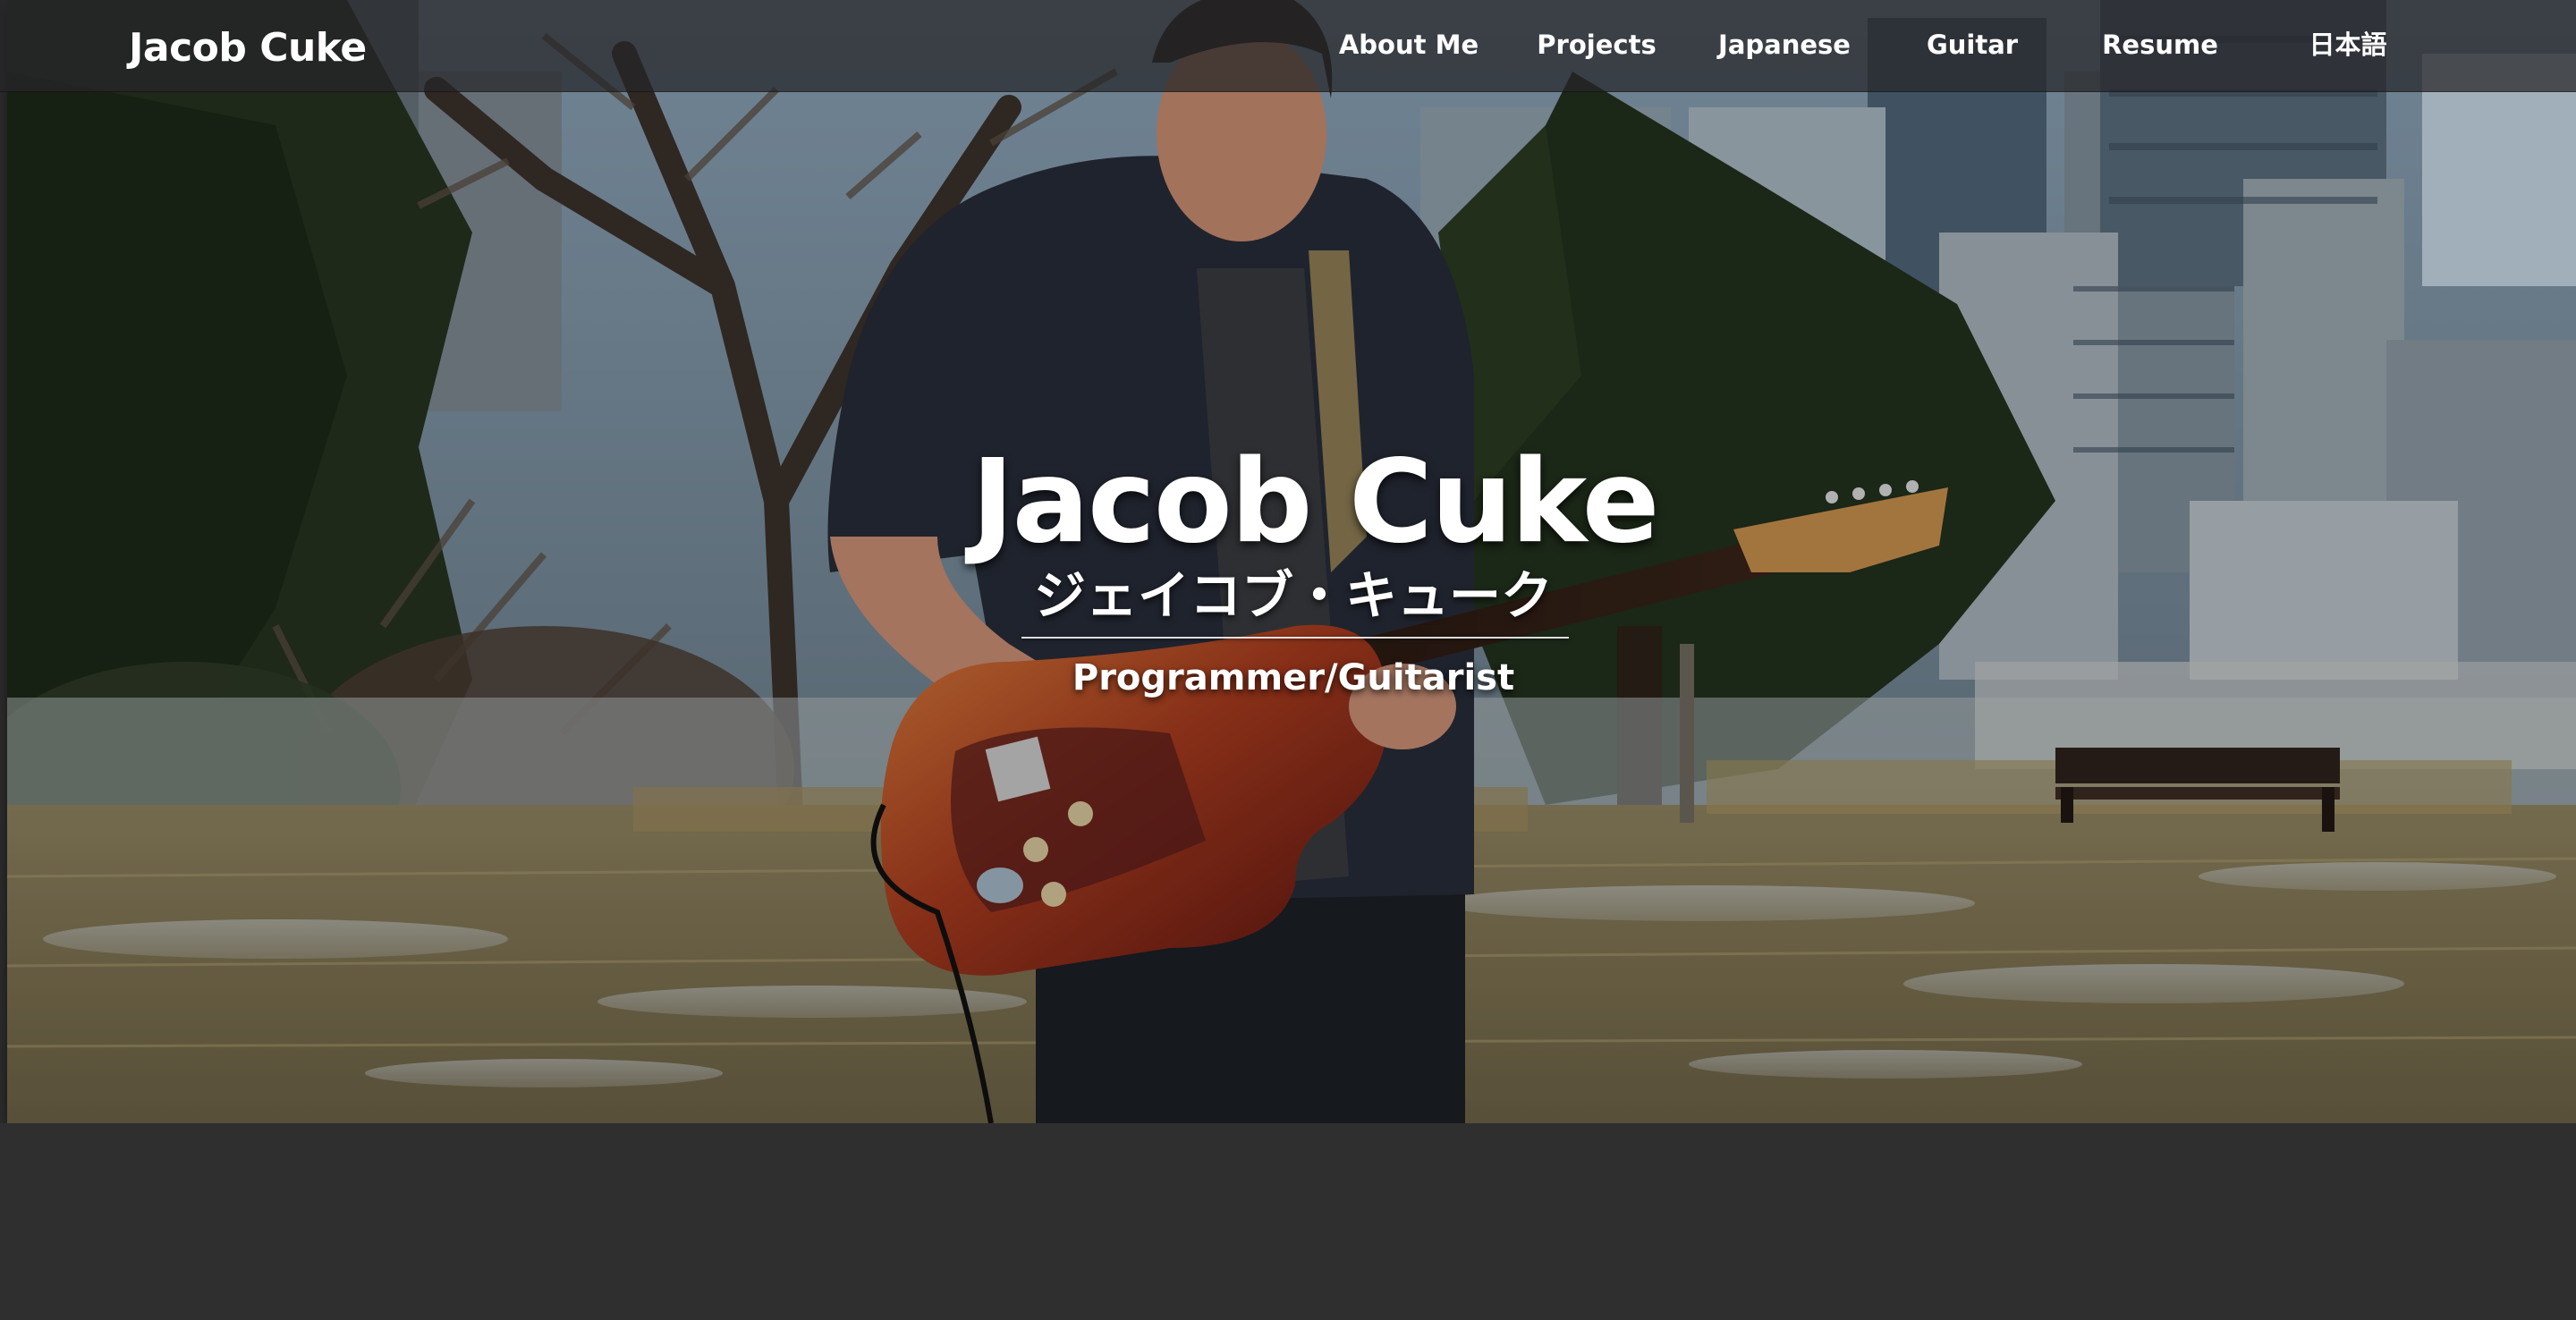  What do you see at coordinates (1293, 595) in the screenshot?
I see `hero-name-japanese: ジェイコブ・キューク` at bounding box center [1293, 595].